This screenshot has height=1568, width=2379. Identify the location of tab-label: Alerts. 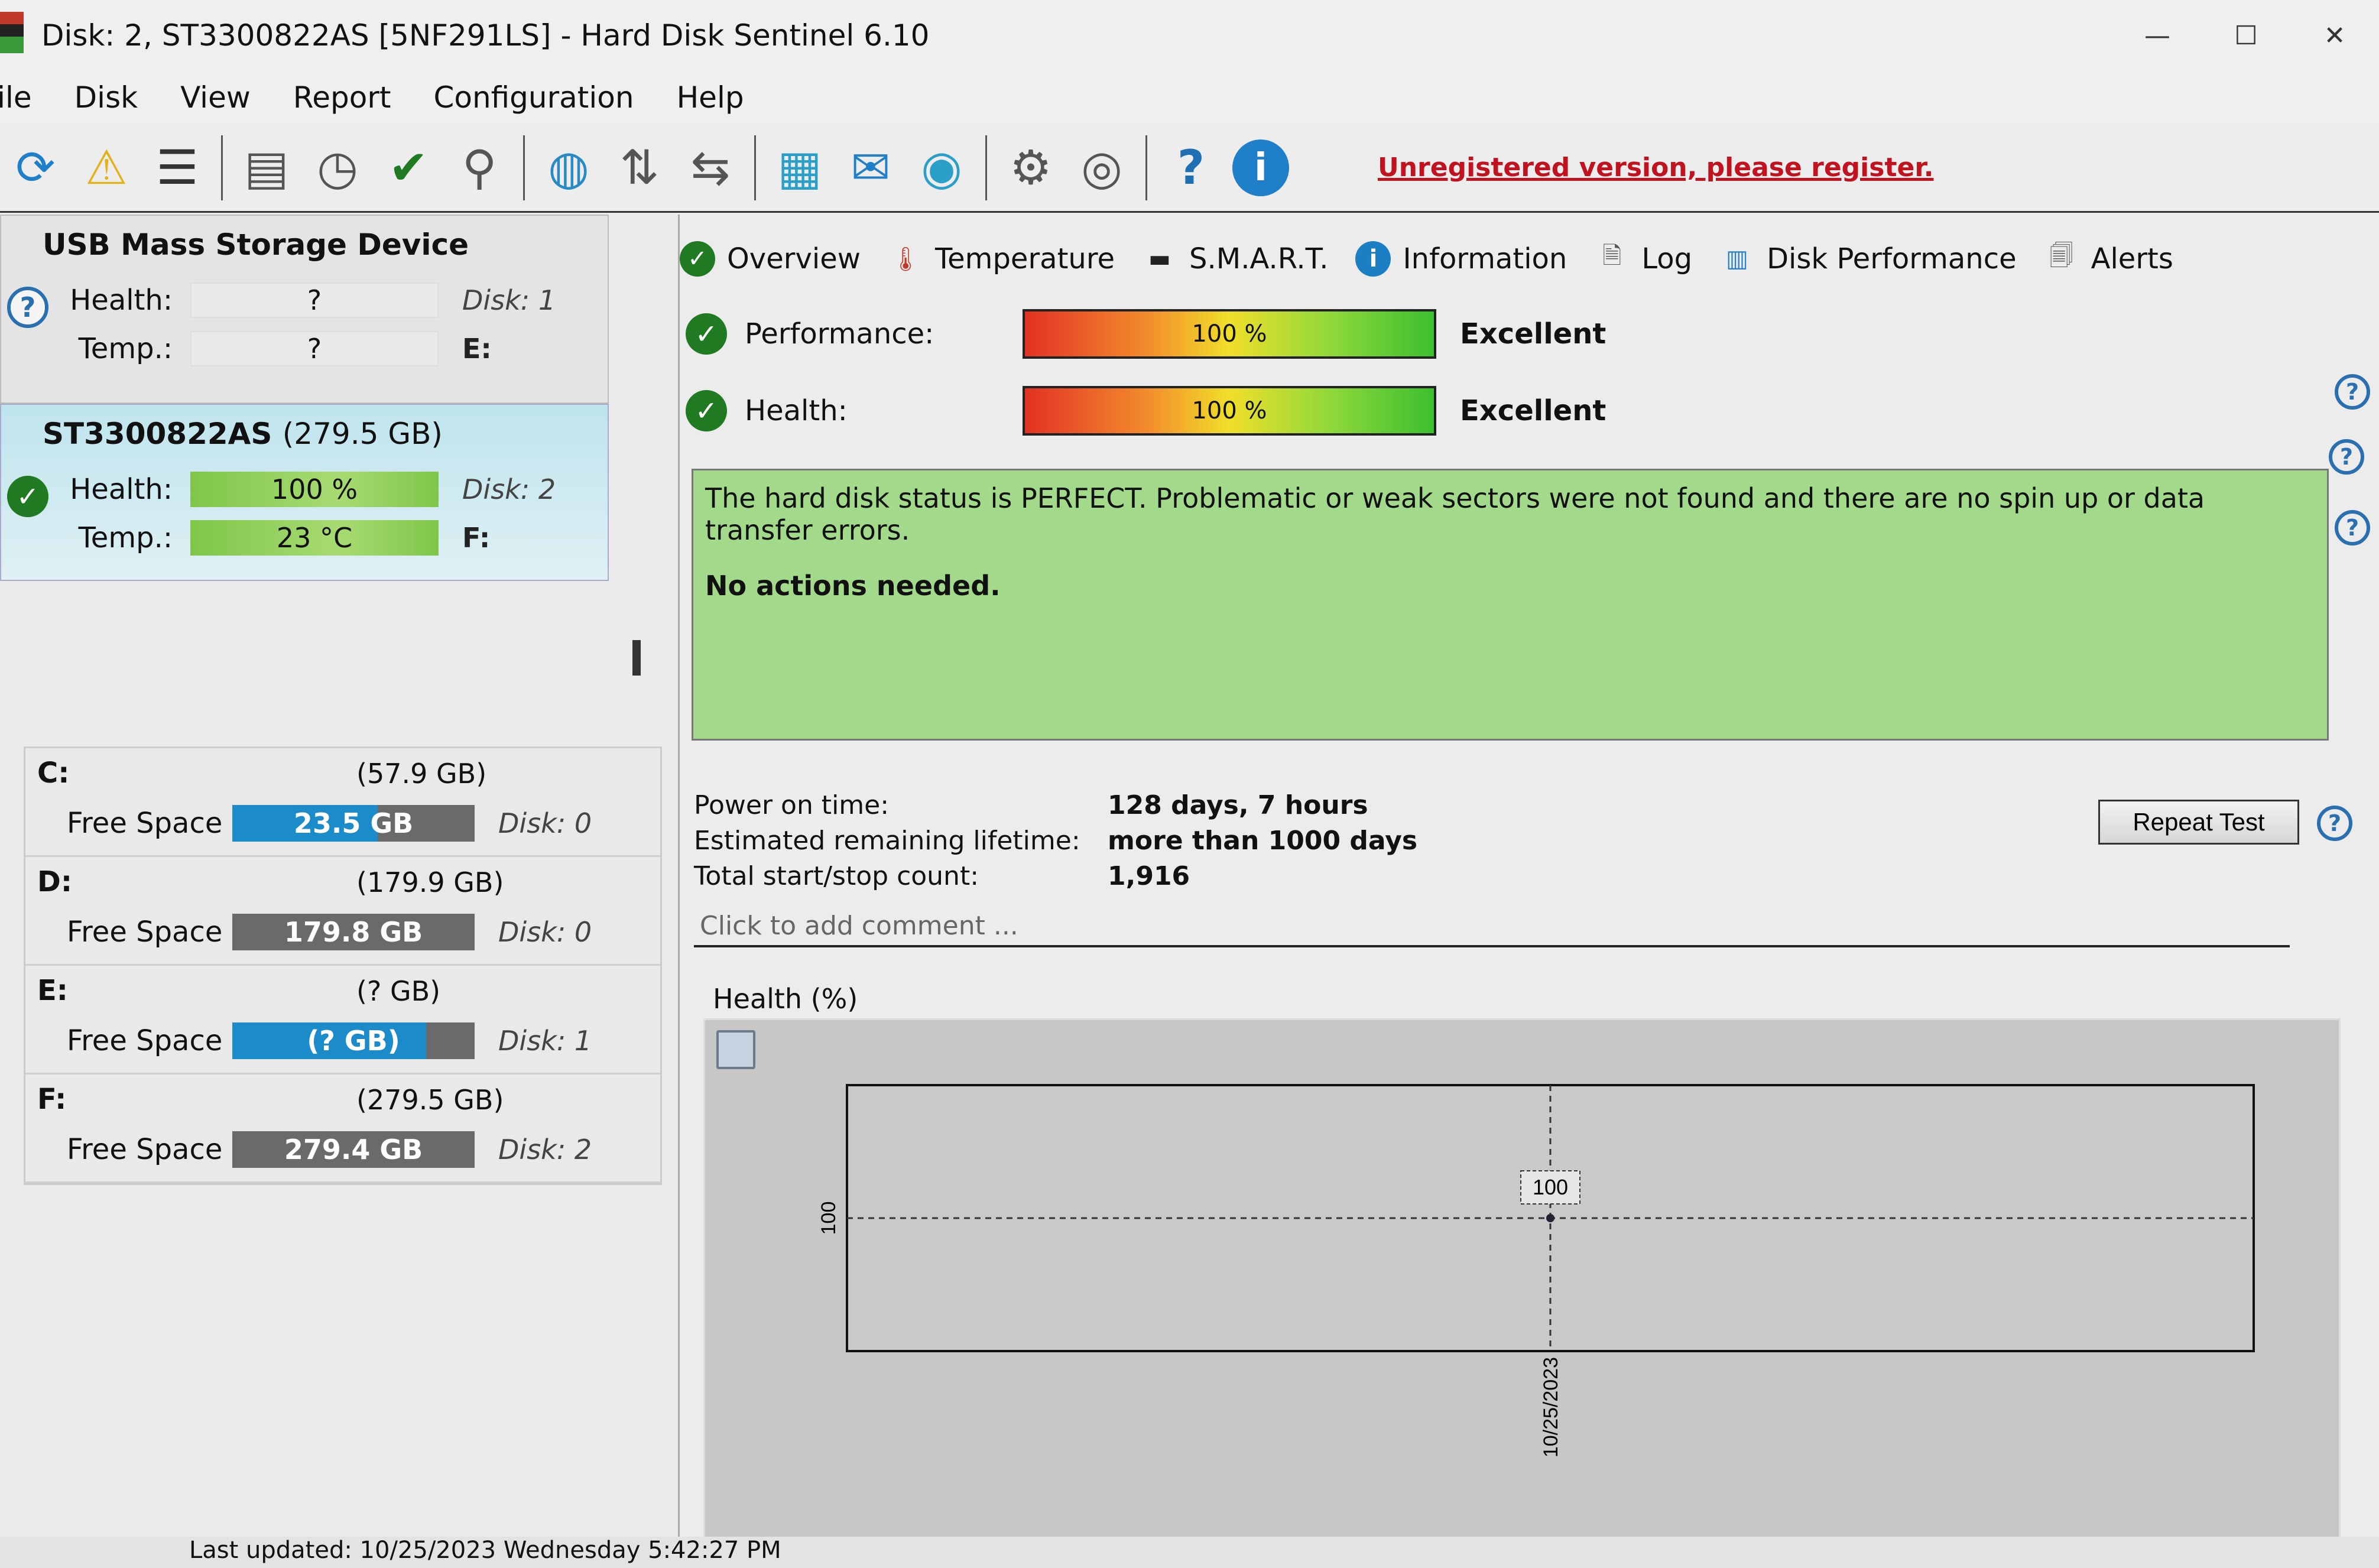
(2132, 258).